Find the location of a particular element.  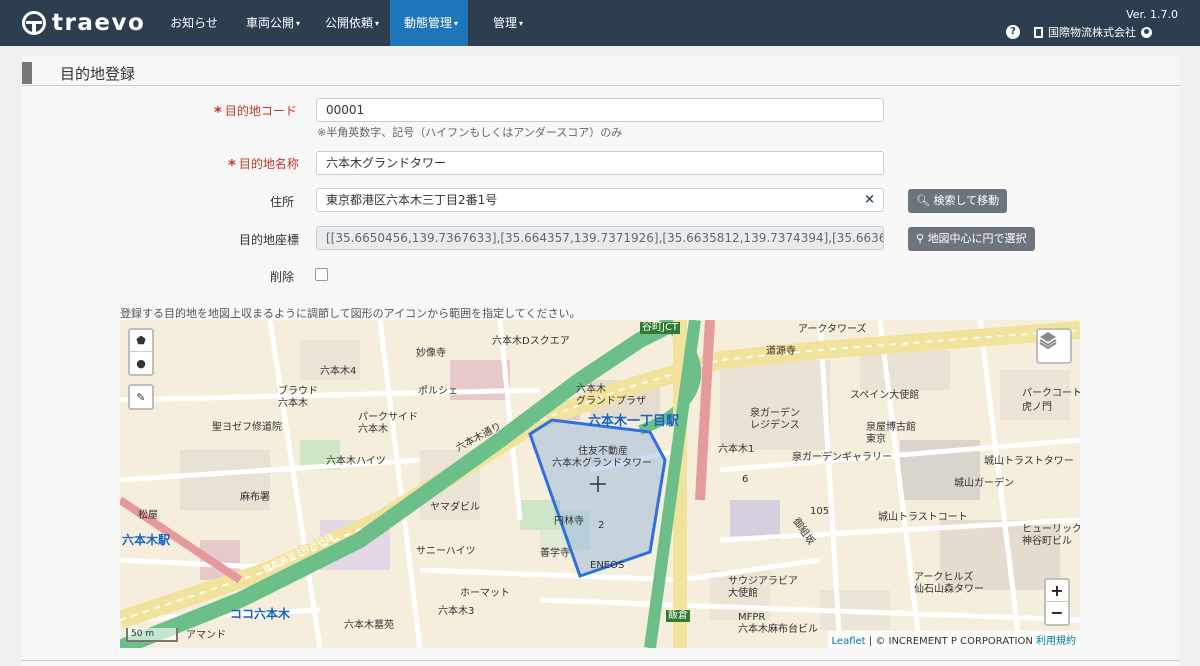

user-icon is located at coordinates (1146, 32).